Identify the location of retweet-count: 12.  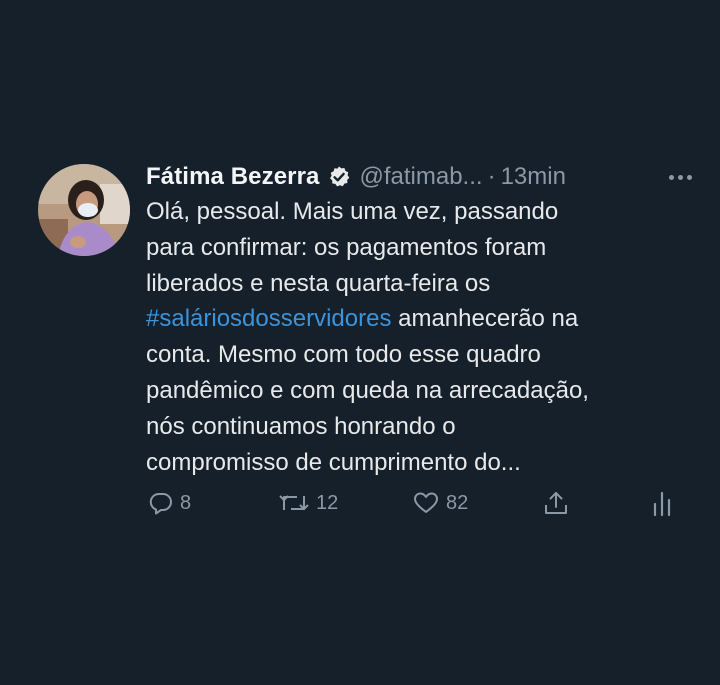
(327, 502).